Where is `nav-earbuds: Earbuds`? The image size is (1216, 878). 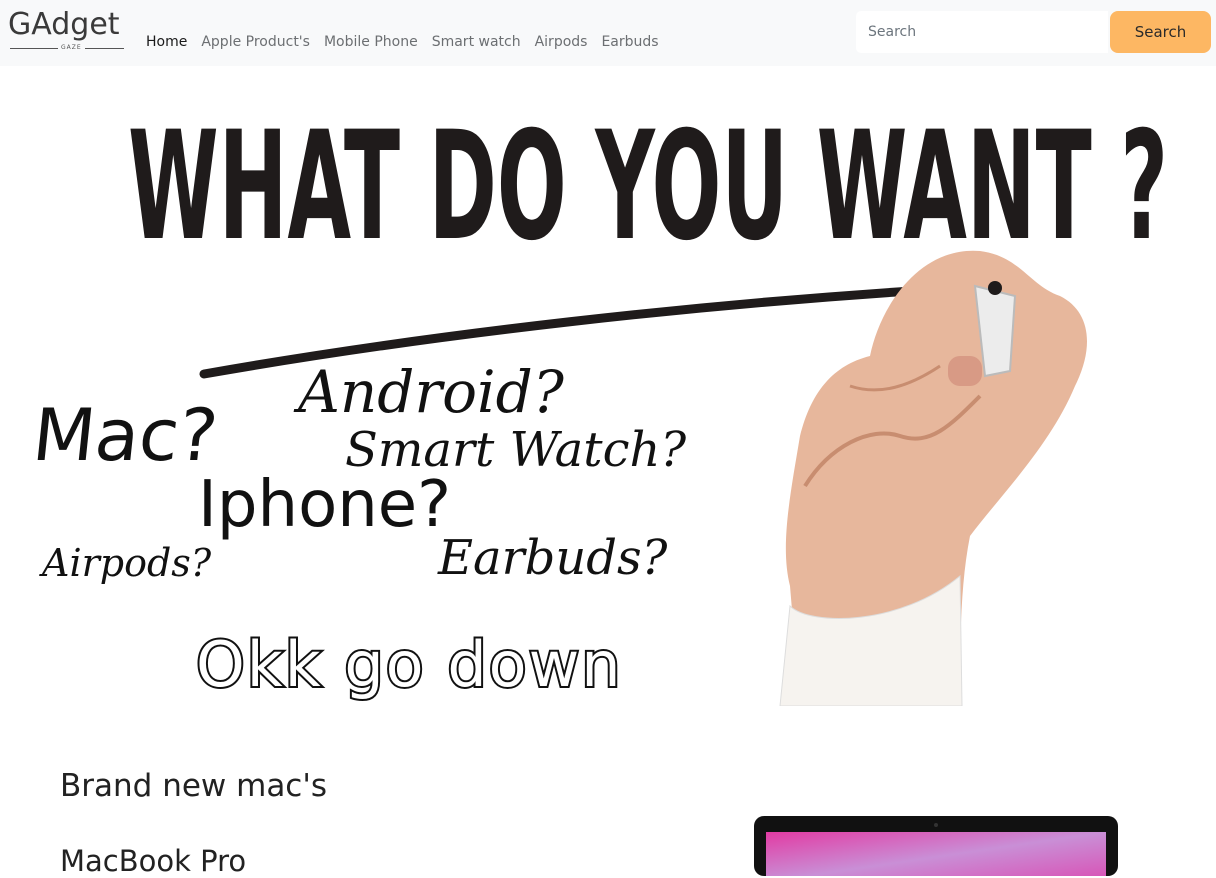
nav-earbuds: Earbuds is located at coordinates (629, 42).